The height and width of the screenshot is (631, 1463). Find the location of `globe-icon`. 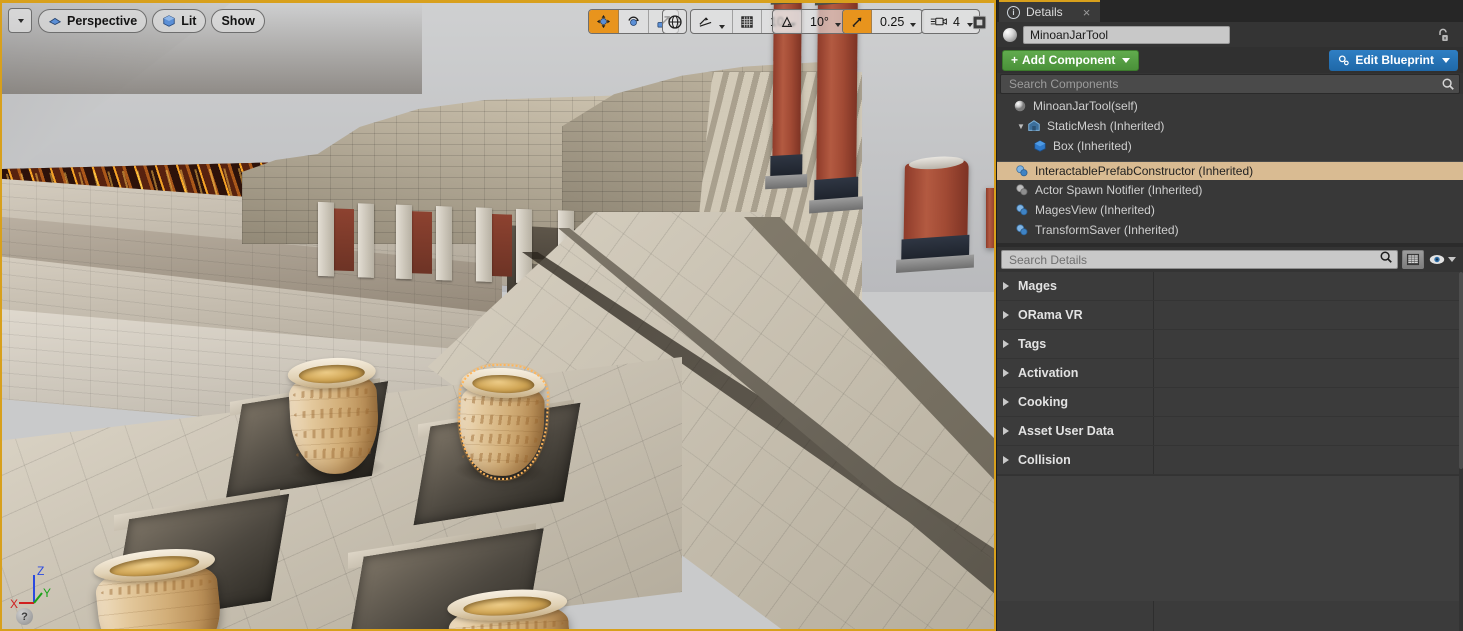

globe-icon is located at coordinates (674, 21).